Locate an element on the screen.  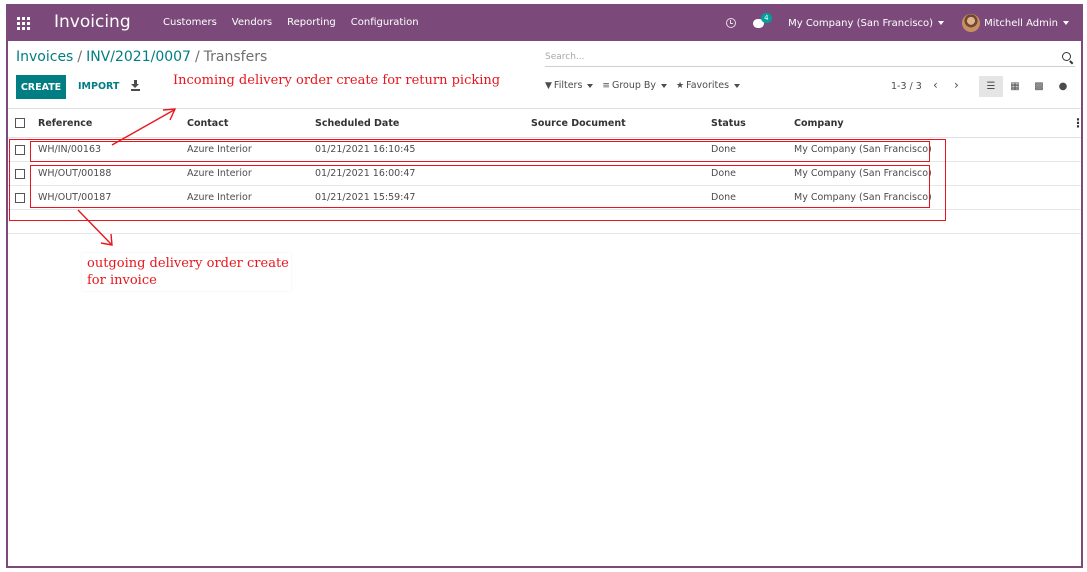
annotation-box-incoming is located at coordinates (480, 151).